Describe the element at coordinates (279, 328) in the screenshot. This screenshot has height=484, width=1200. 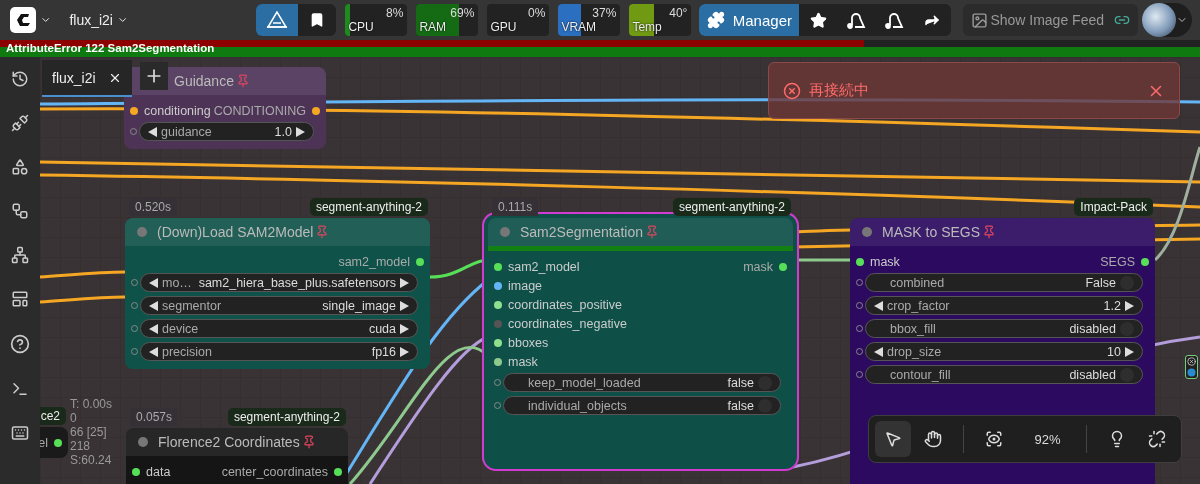
I see `combo-widget: device cuda` at that location.